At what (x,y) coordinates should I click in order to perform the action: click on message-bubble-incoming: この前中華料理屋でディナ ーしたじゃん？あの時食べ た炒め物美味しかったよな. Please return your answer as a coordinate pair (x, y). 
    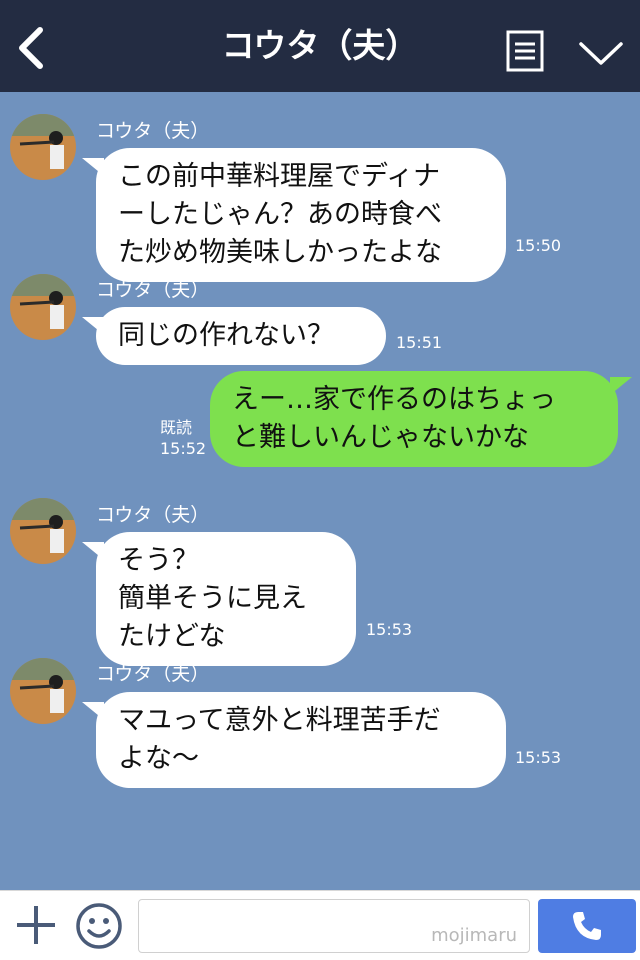
    Looking at the image, I should click on (294, 215).